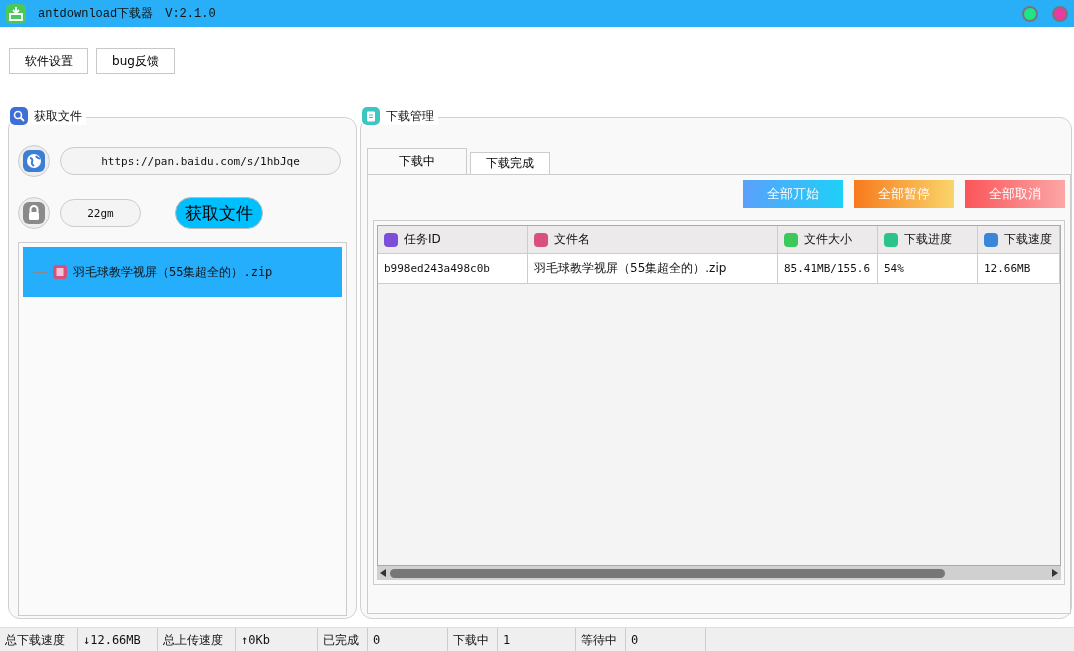 The width and height of the screenshot is (1074, 651). I want to click on close-button, so click(1060, 13).